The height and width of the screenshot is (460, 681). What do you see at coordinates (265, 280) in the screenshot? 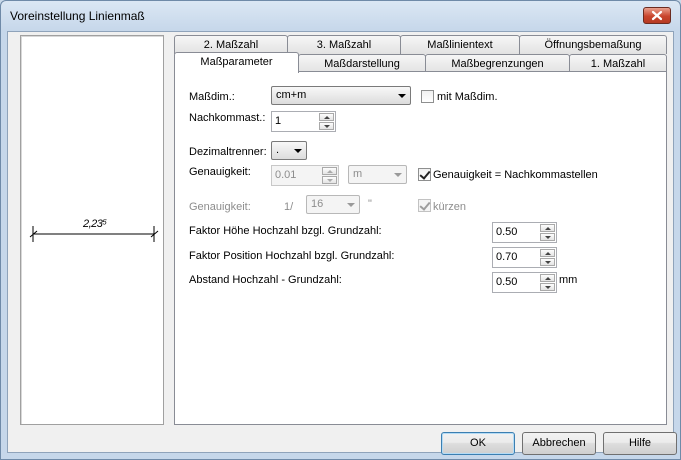
I see `abstand-label: Abstand Hochzahl - Grundzahl:` at bounding box center [265, 280].